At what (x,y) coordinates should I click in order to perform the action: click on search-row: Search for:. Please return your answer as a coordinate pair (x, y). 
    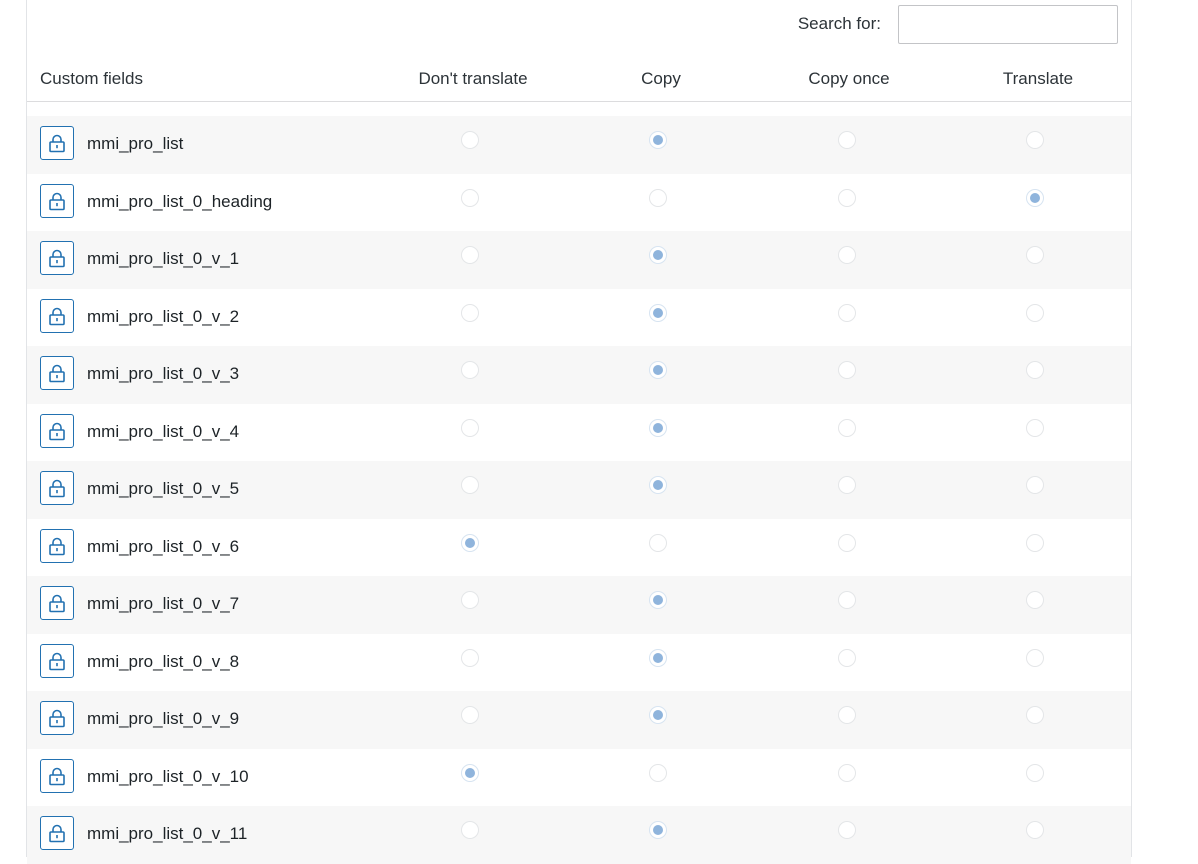
    Looking at the image, I should click on (957, 24).